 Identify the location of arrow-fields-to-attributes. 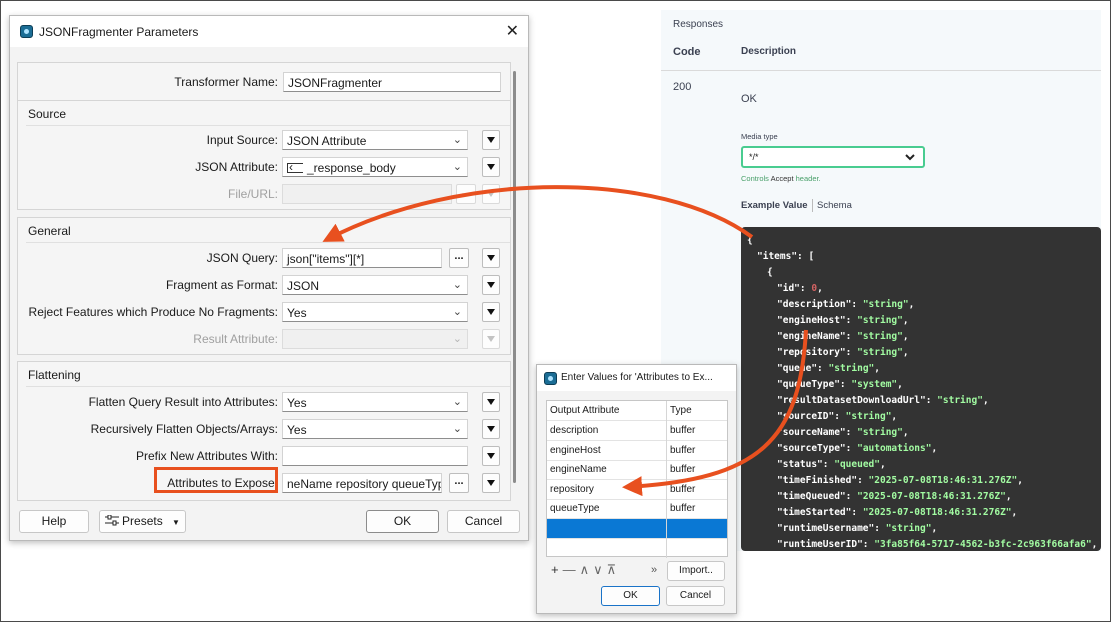
(715, 413).